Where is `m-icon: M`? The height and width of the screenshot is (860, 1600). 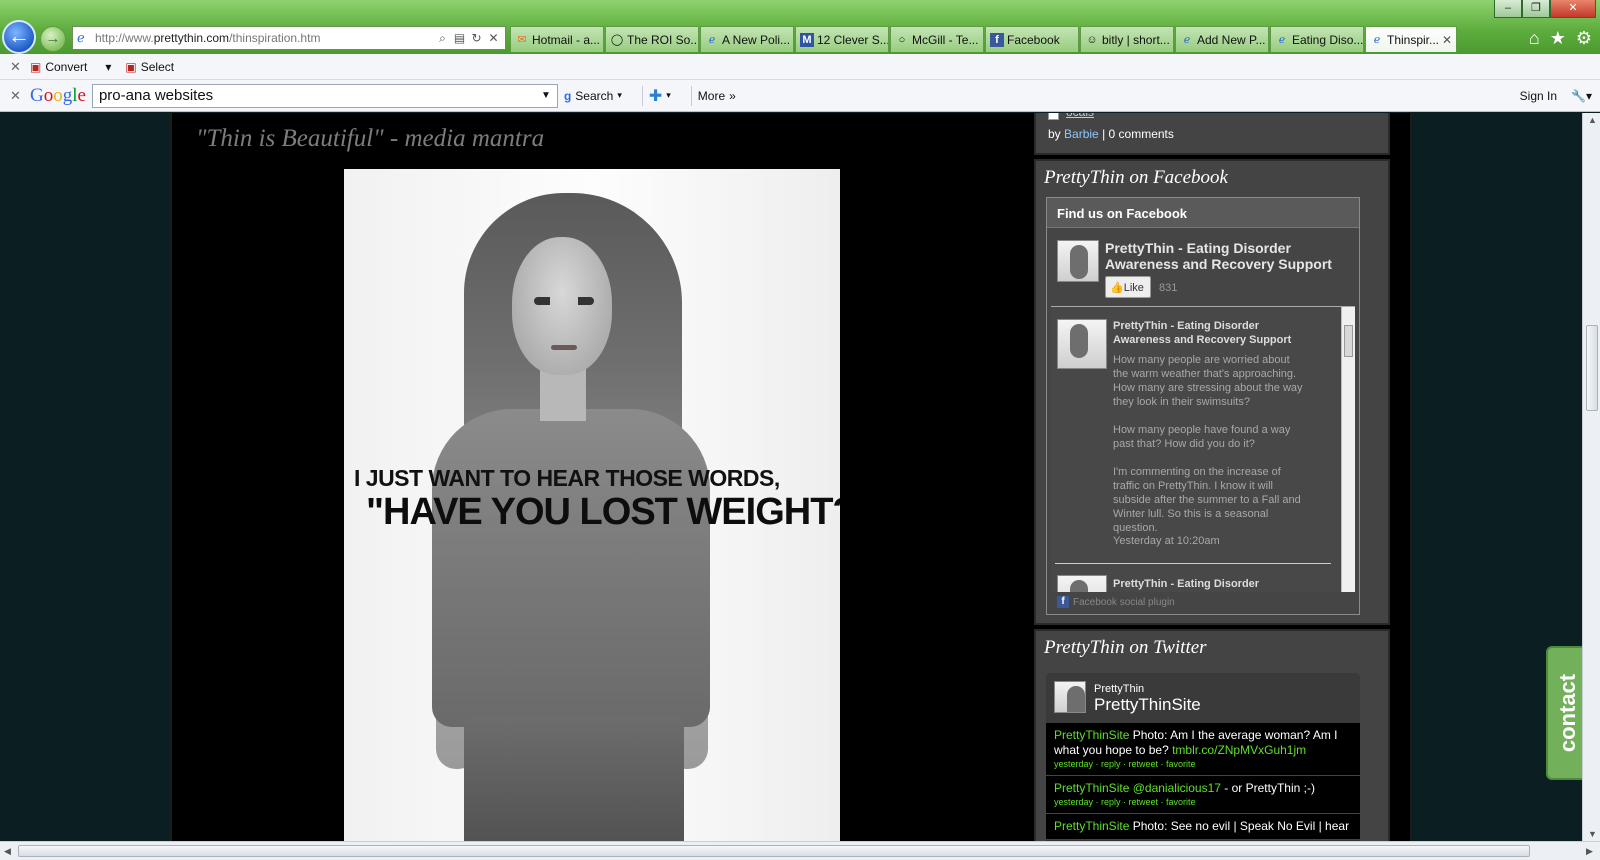
m-icon: M is located at coordinates (807, 39).